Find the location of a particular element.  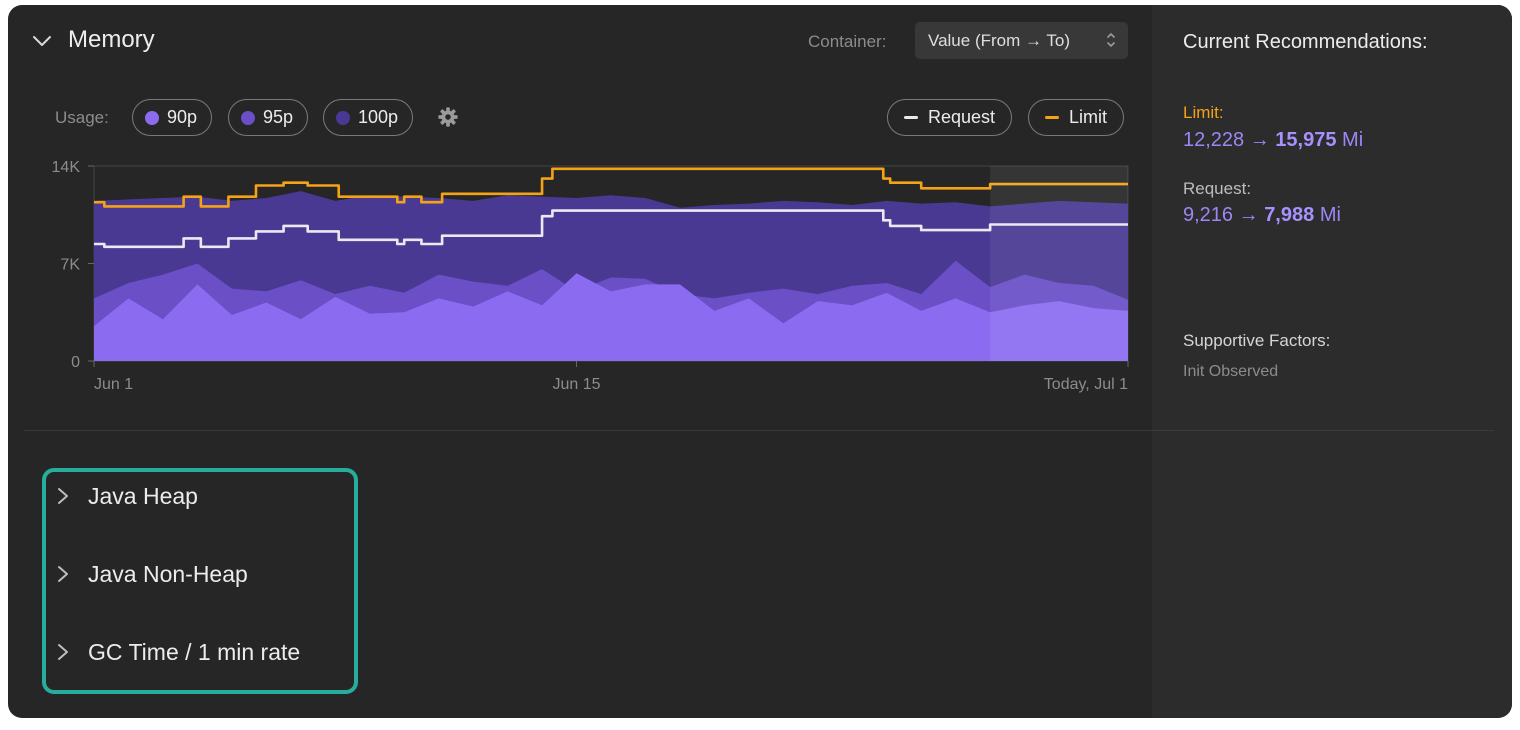

legend-request-label: Request is located at coordinates (962, 117).